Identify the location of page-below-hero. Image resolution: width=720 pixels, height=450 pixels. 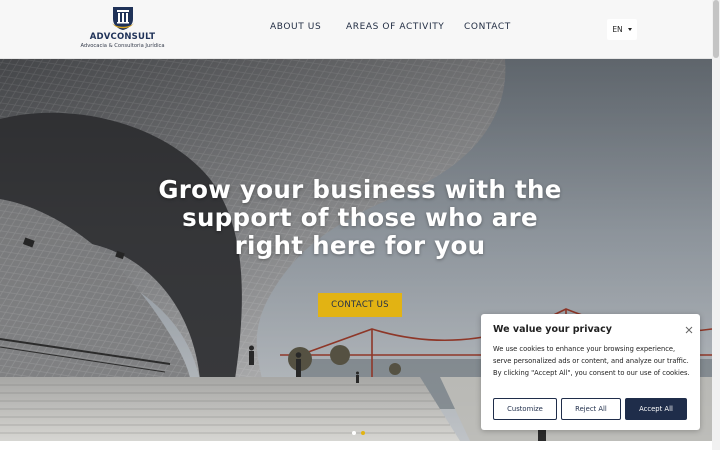
(356, 445).